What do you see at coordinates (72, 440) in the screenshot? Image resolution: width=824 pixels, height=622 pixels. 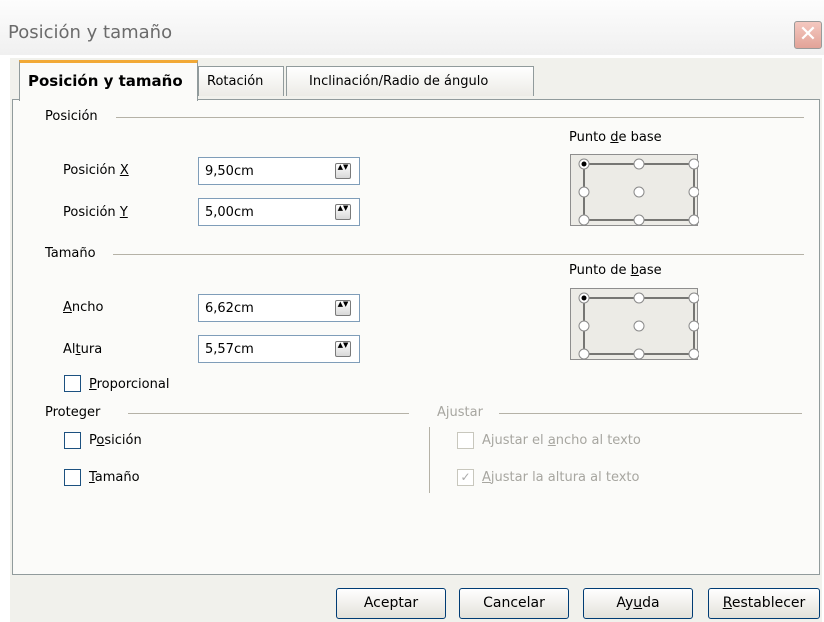 I see `protect-position-checkbox` at bounding box center [72, 440].